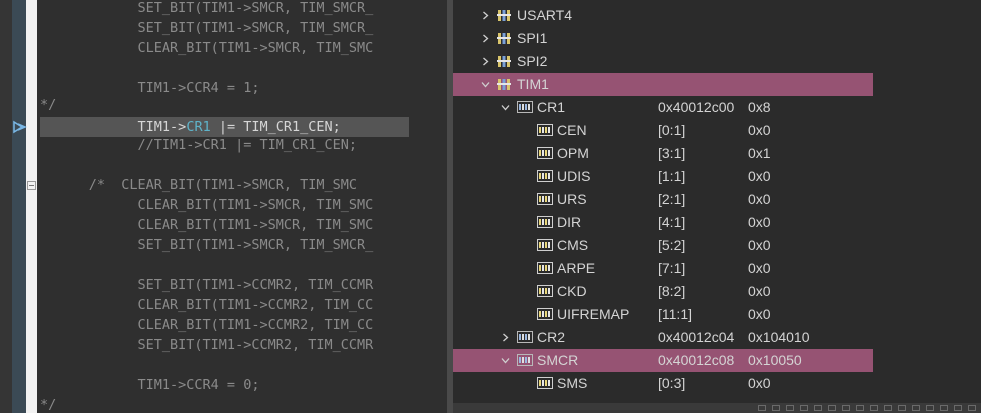 Image resolution: width=981 pixels, height=413 pixels. I want to click on register-row-smcr: SMCR 0x40012c08 0x10050, so click(663, 360).